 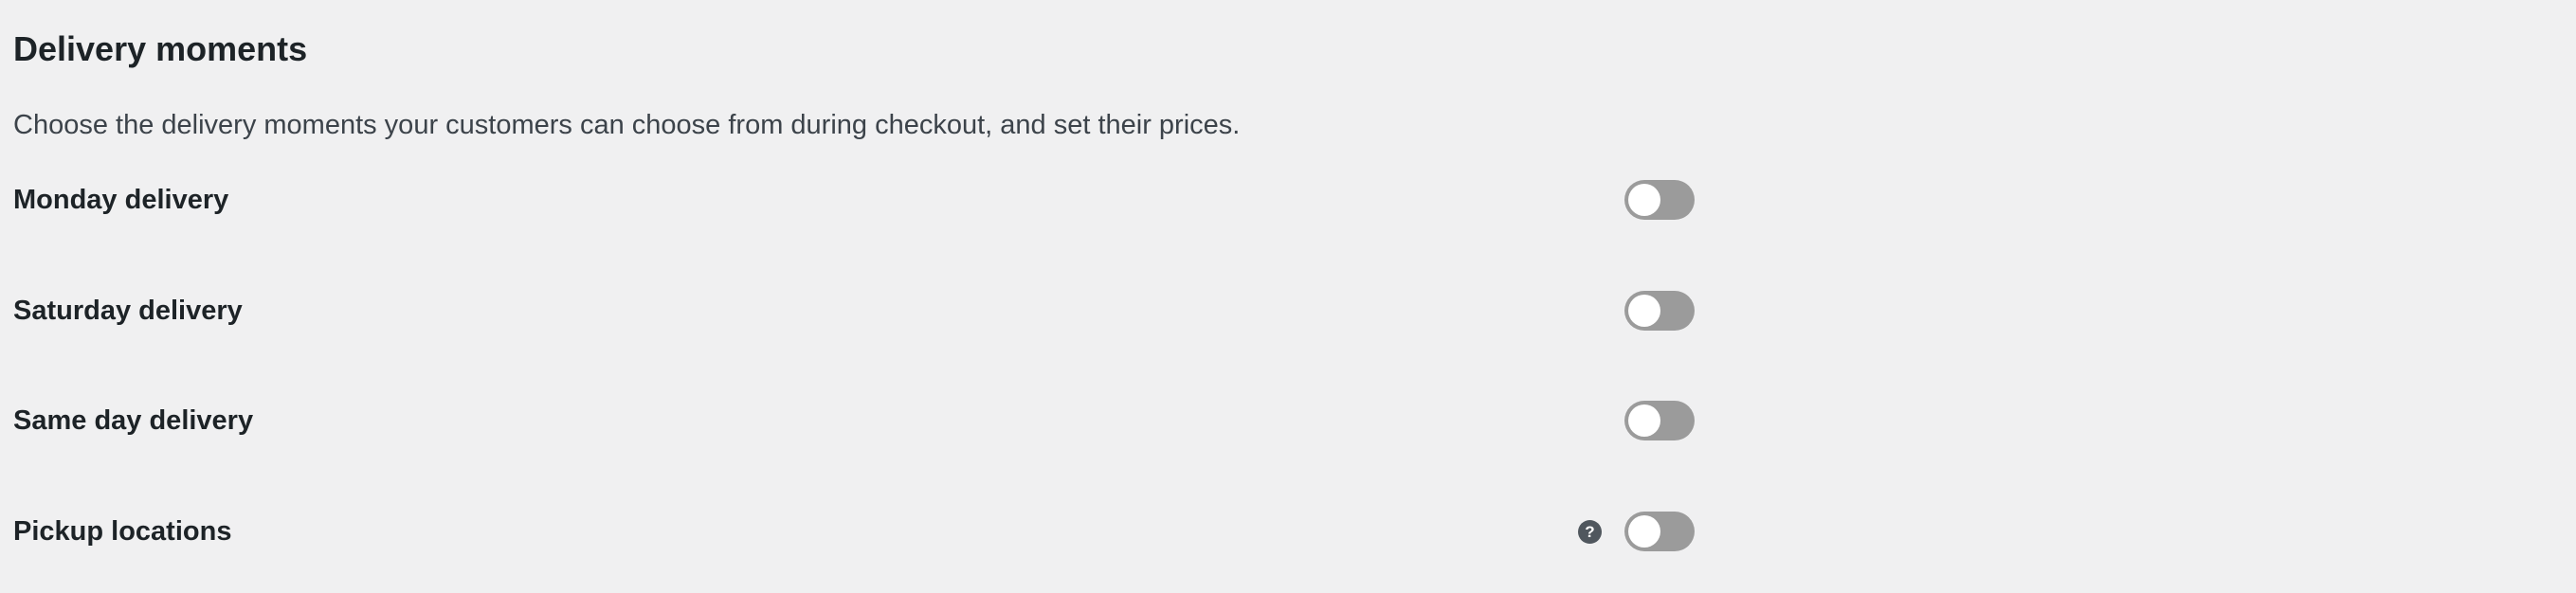 I want to click on option-row-pickup-locations: Pickup locations ?, so click(x=854, y=531).